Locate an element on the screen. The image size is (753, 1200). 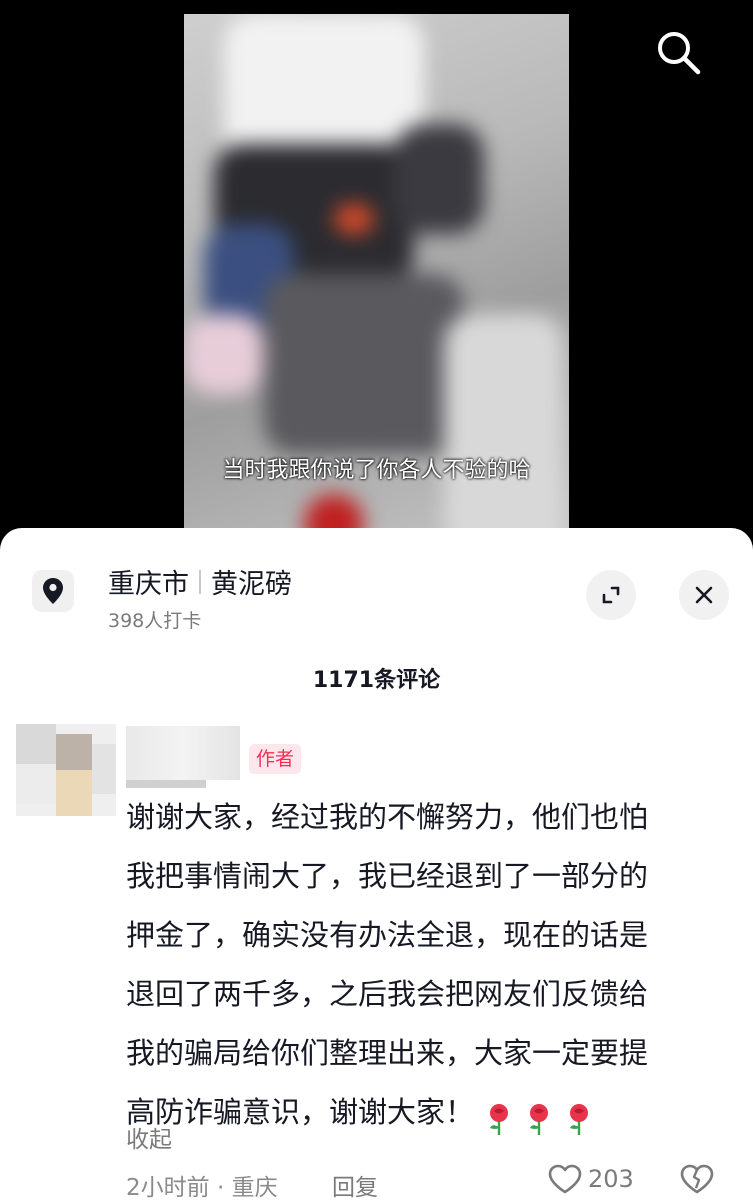
dislike-button is located at coordinates (697, 1181).